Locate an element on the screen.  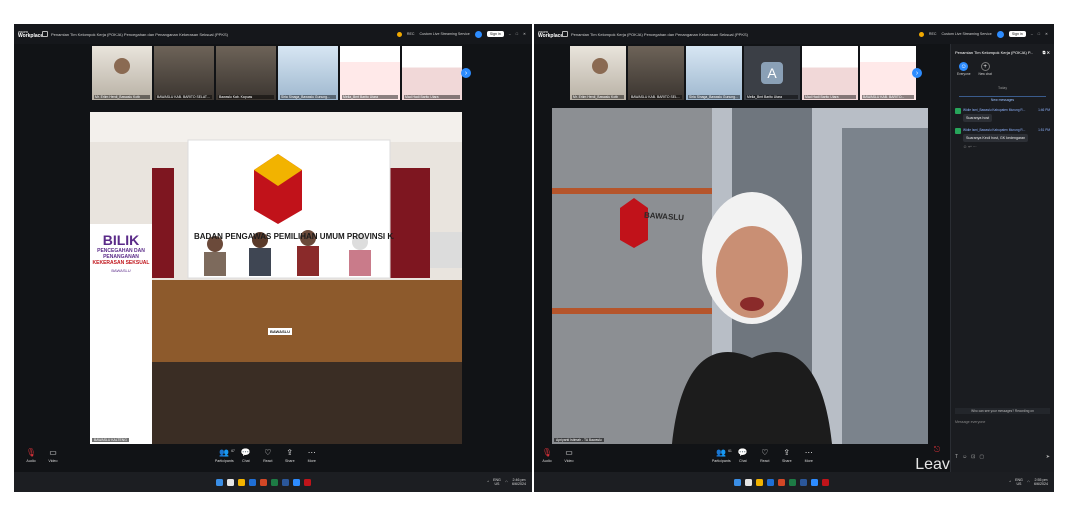
tab-new-chat: + New chat is located at coordinates (985, 69).